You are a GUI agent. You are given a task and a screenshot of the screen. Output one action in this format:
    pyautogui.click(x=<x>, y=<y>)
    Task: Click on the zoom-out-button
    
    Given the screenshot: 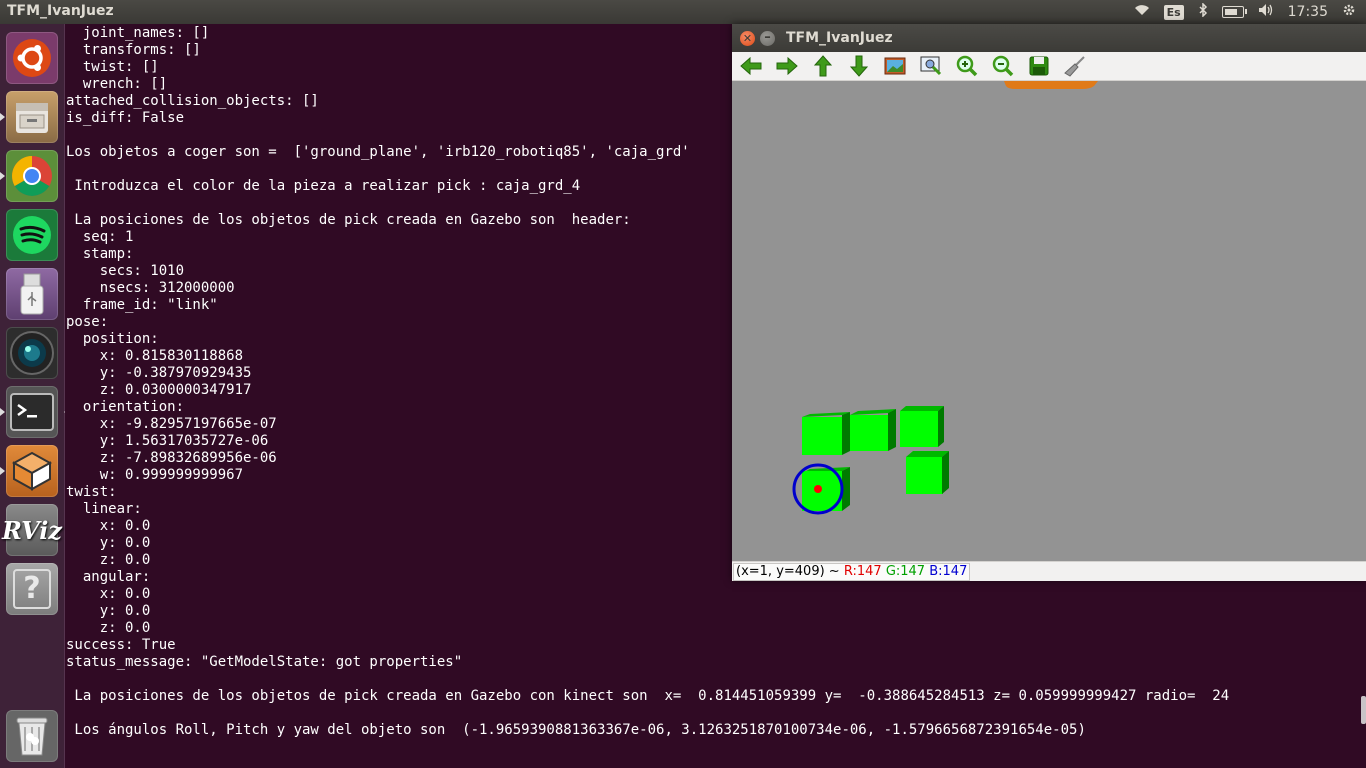 What is the action you would take?
    pyautogui.click(x=1003, y=66)
    